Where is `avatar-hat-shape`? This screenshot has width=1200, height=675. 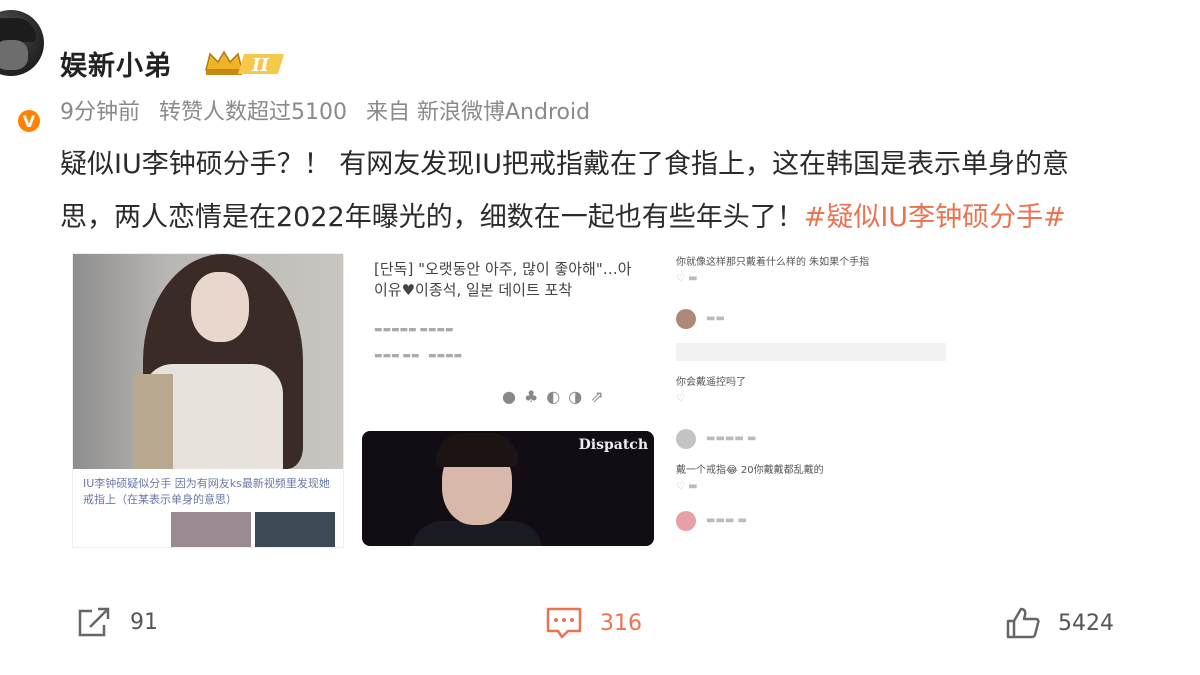 avatar-hat-shape is located at coordinates (18, 30).